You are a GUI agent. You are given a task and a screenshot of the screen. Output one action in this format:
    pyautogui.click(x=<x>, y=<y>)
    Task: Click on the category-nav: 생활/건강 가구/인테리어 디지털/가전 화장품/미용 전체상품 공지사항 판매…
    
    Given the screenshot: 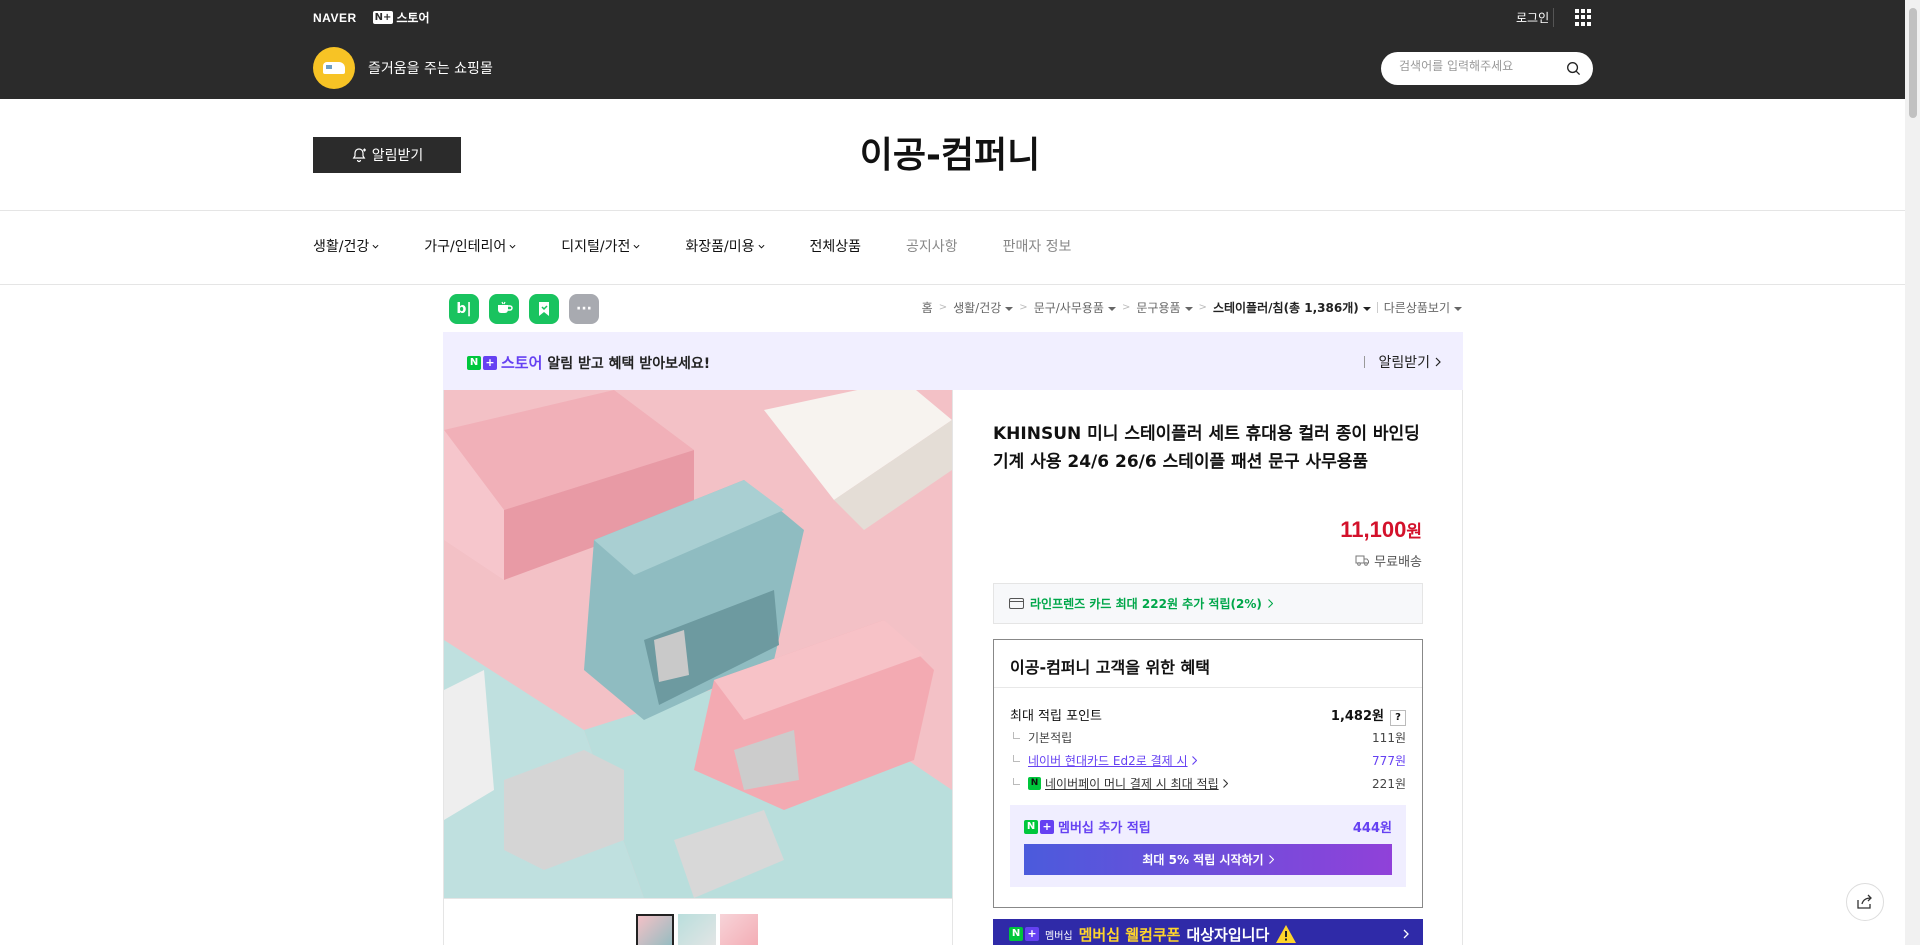 What is the action you would take?
    pyautogui.click(x=714, y=246)
    